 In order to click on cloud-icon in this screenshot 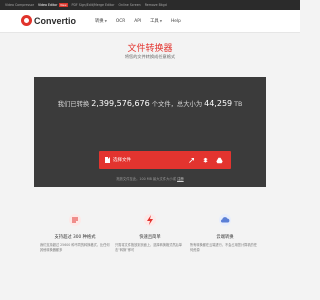, I will do `click(225, 220)`.